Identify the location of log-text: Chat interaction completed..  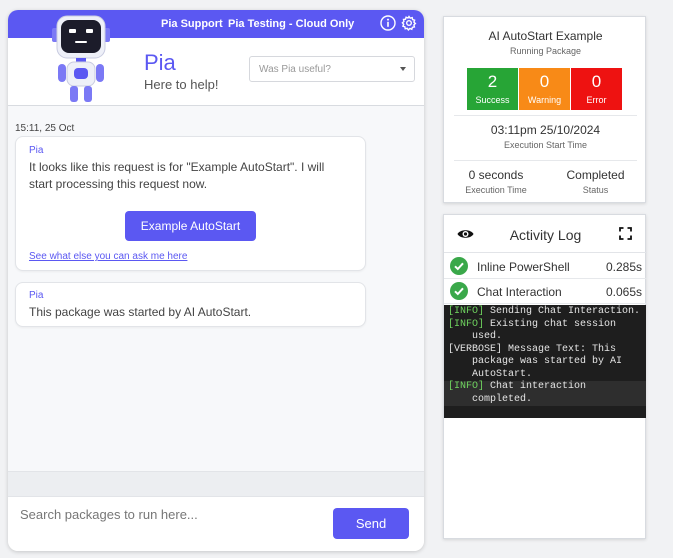
(529, 393).